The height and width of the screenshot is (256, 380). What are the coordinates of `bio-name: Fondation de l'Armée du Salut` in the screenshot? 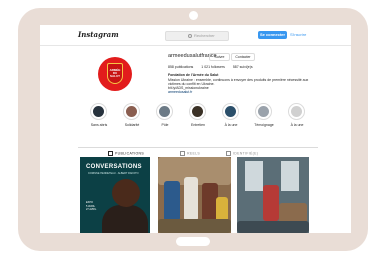 It's located at (193, 75).